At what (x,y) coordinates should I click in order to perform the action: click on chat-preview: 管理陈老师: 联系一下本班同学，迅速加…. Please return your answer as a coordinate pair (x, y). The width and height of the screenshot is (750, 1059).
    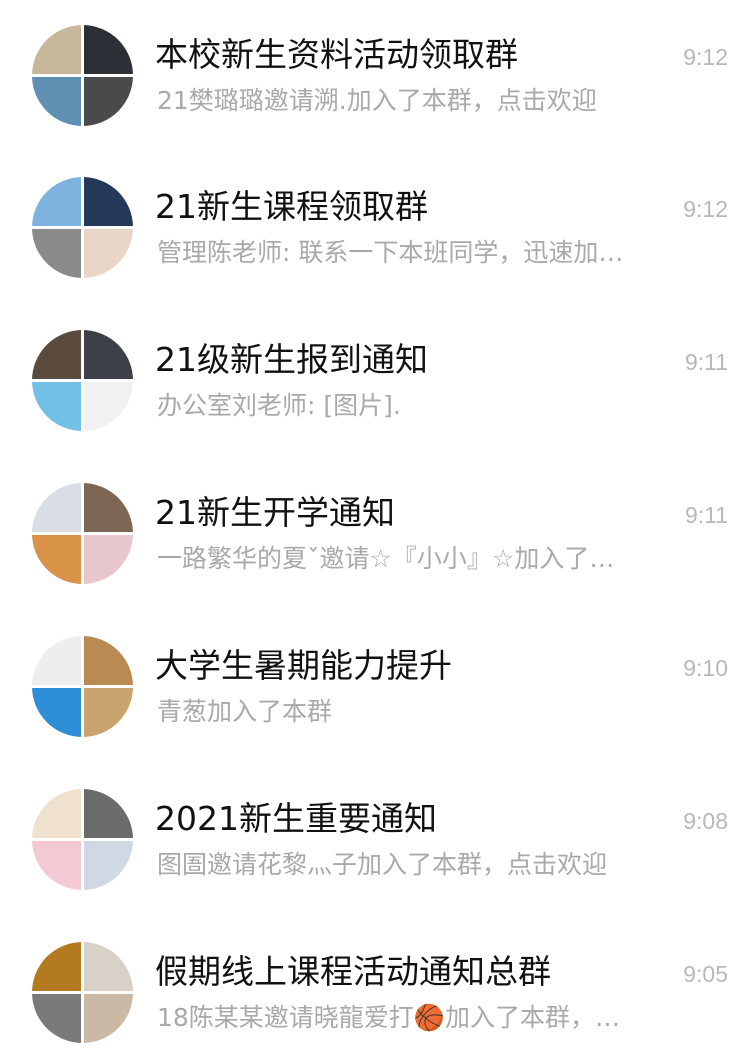
    Looking at the image, I should click on (390, 252).